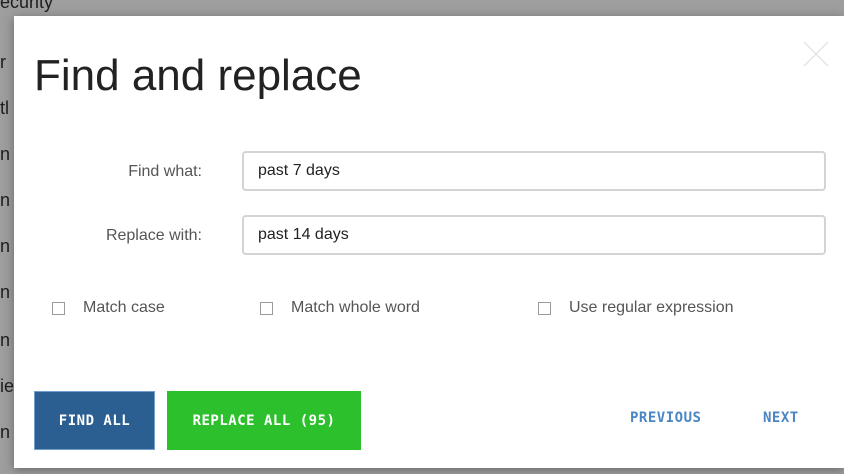 This screenshot has width=844, height=474. I want to click on match-case-label: Match case, so click(124, 307).